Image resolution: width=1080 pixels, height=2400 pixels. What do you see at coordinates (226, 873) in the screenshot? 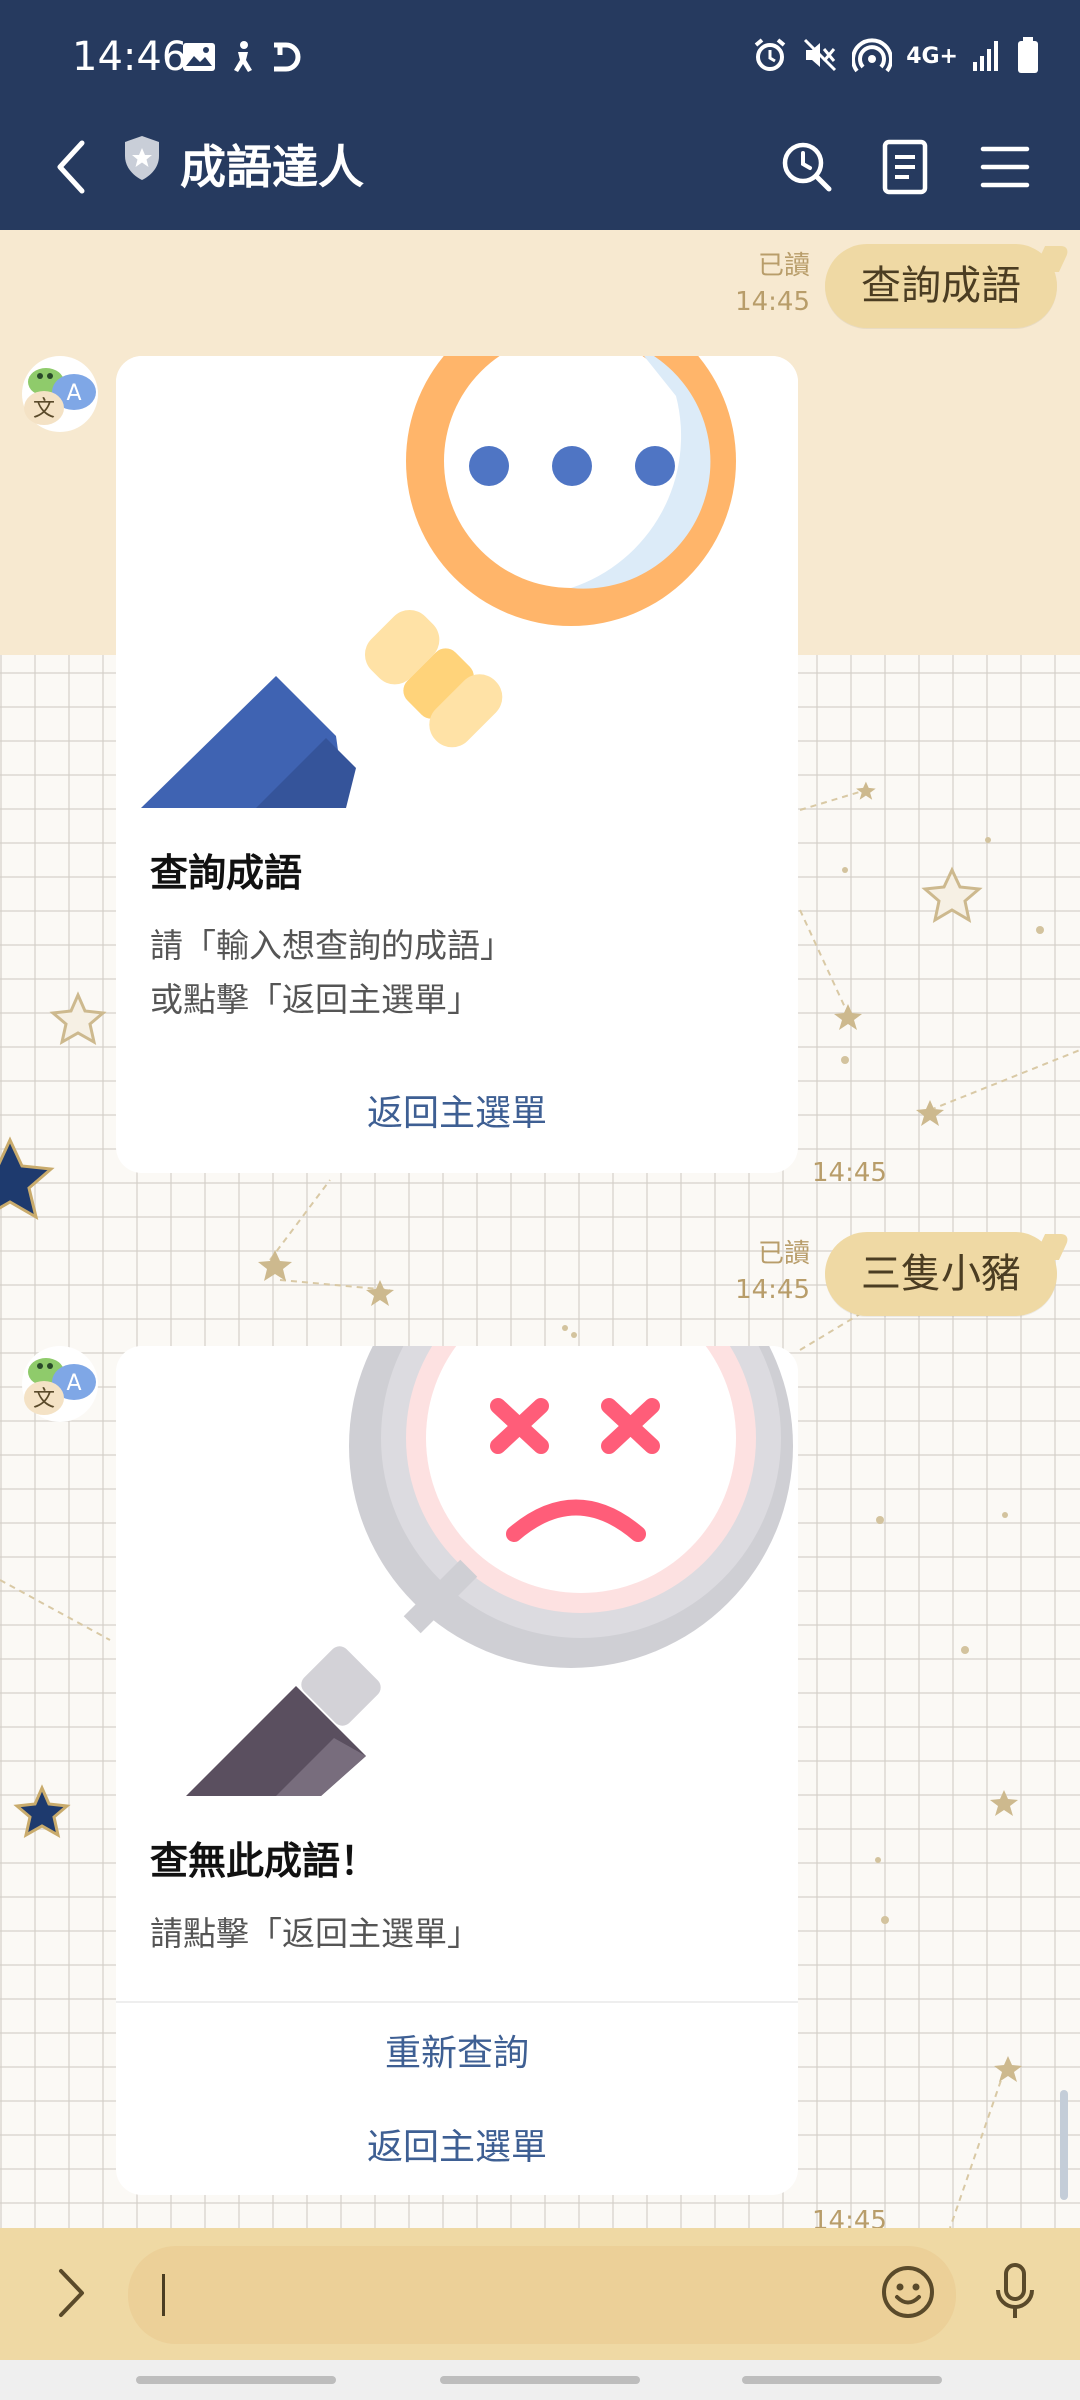
I see `card-title: 查詢成語` at bounding box center [226, 873].